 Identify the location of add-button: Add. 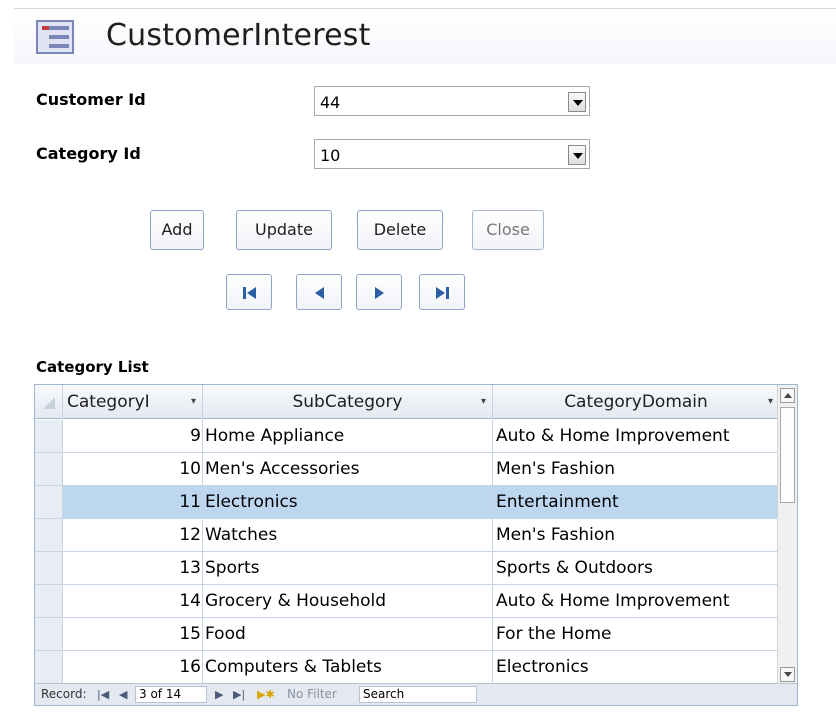
(177, 230).